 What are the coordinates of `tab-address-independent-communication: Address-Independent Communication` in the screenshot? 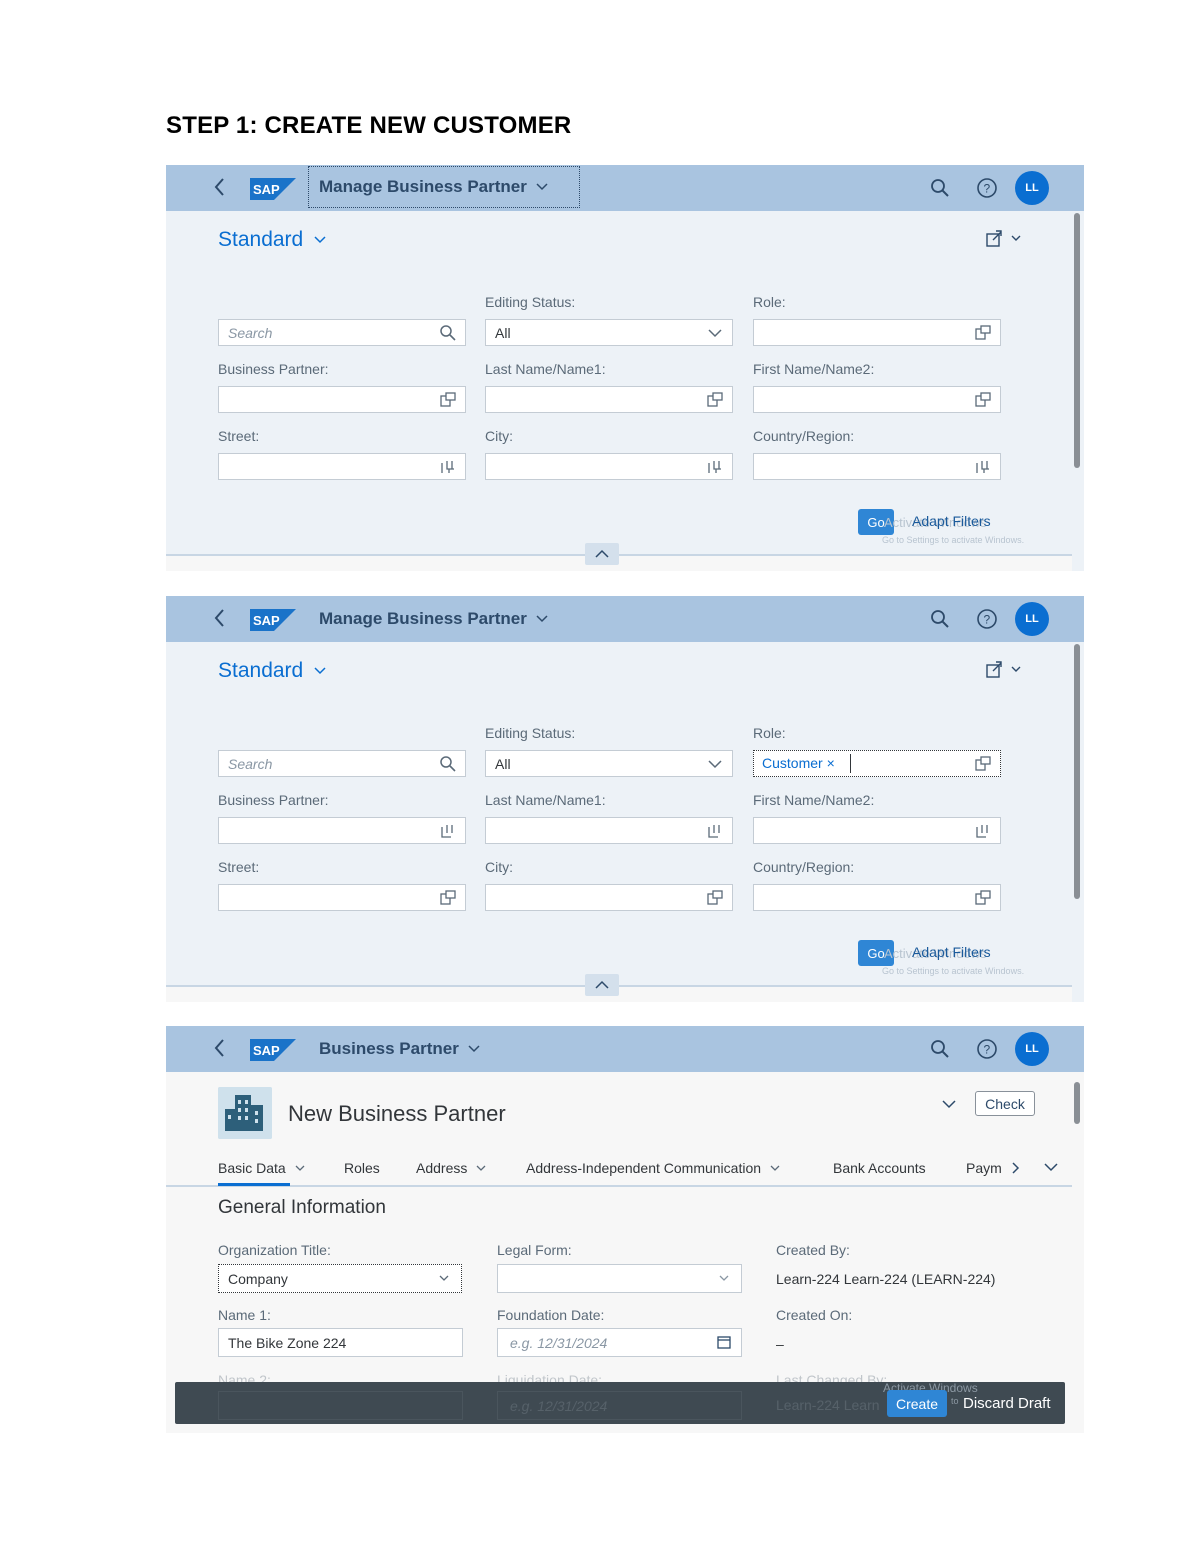 It's located at (653, 1168).